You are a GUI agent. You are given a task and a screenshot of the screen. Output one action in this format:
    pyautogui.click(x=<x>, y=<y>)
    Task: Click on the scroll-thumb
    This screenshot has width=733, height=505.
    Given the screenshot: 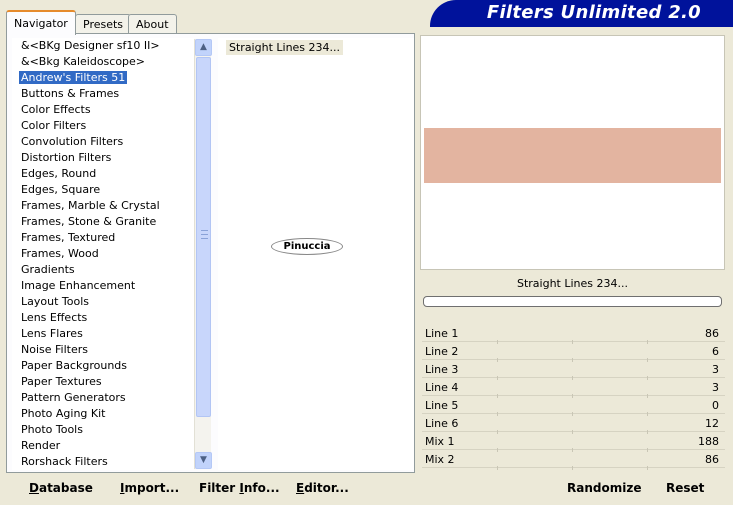 What is the action you would take?
    pyautogui.click(x=203, y=237)
    